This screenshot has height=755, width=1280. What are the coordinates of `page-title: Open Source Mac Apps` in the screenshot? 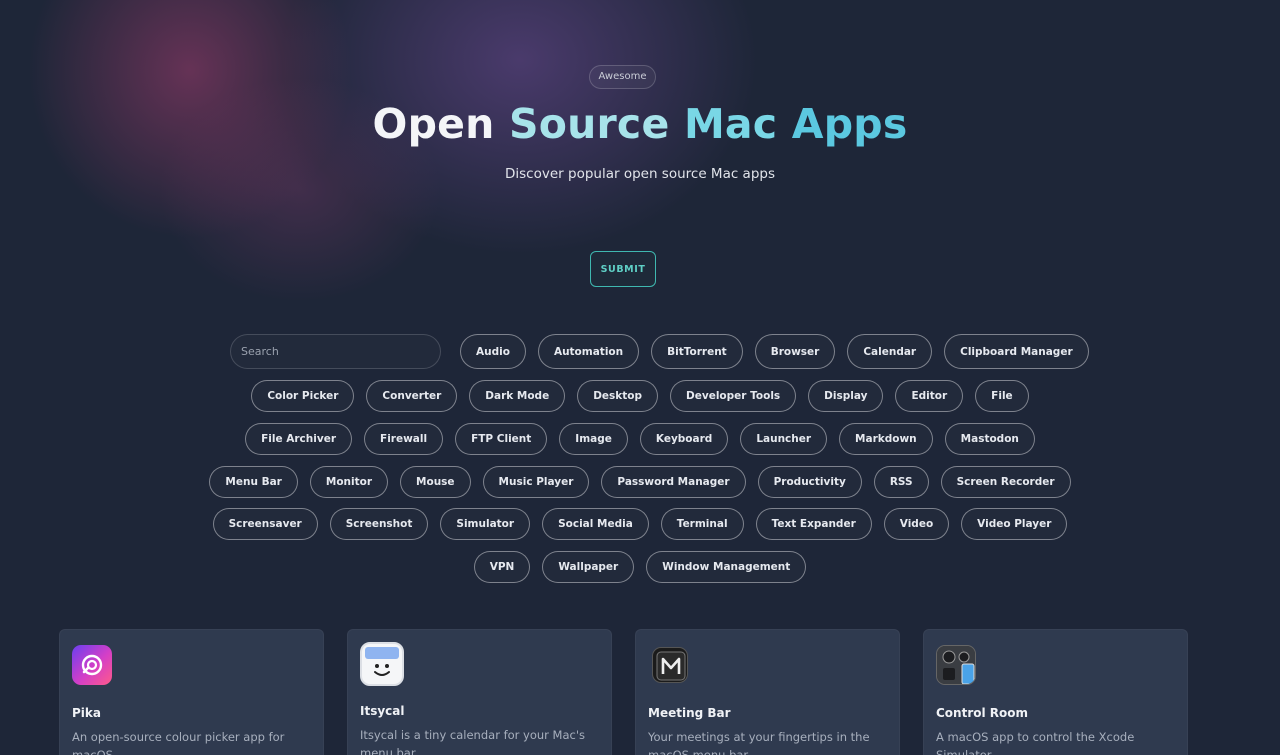 It's located at (640, 124).